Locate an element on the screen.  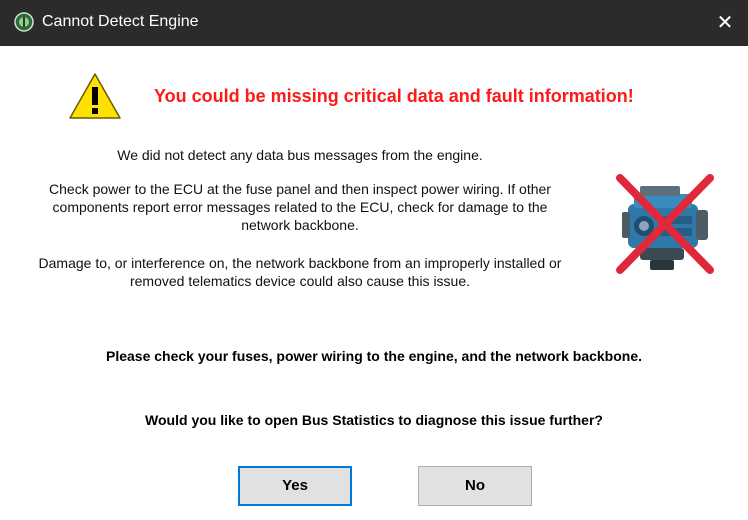
yes-button: Yes is located at coordinates (295, 486).